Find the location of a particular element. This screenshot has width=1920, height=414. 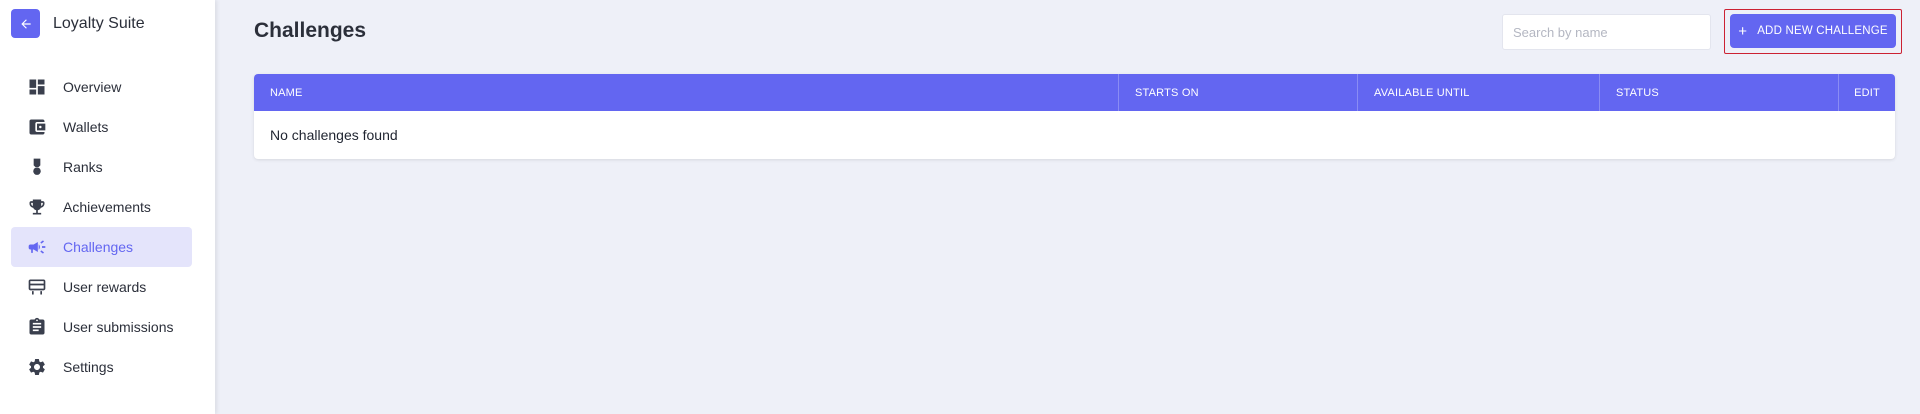

search-input is located at coordinates (1606, 32).